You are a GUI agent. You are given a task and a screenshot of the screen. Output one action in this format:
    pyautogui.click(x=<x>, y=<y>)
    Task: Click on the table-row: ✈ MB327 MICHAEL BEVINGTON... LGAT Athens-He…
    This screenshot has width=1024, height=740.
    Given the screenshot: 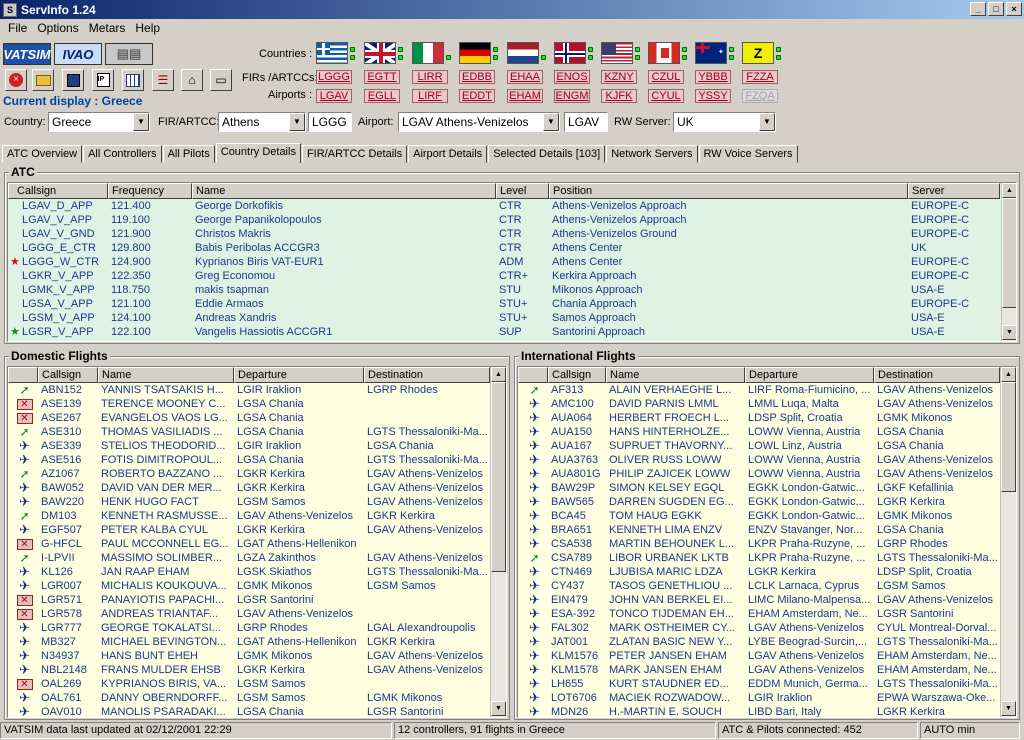 What is the action you would take?
    pyautogui.click(x=249, y=642)
    